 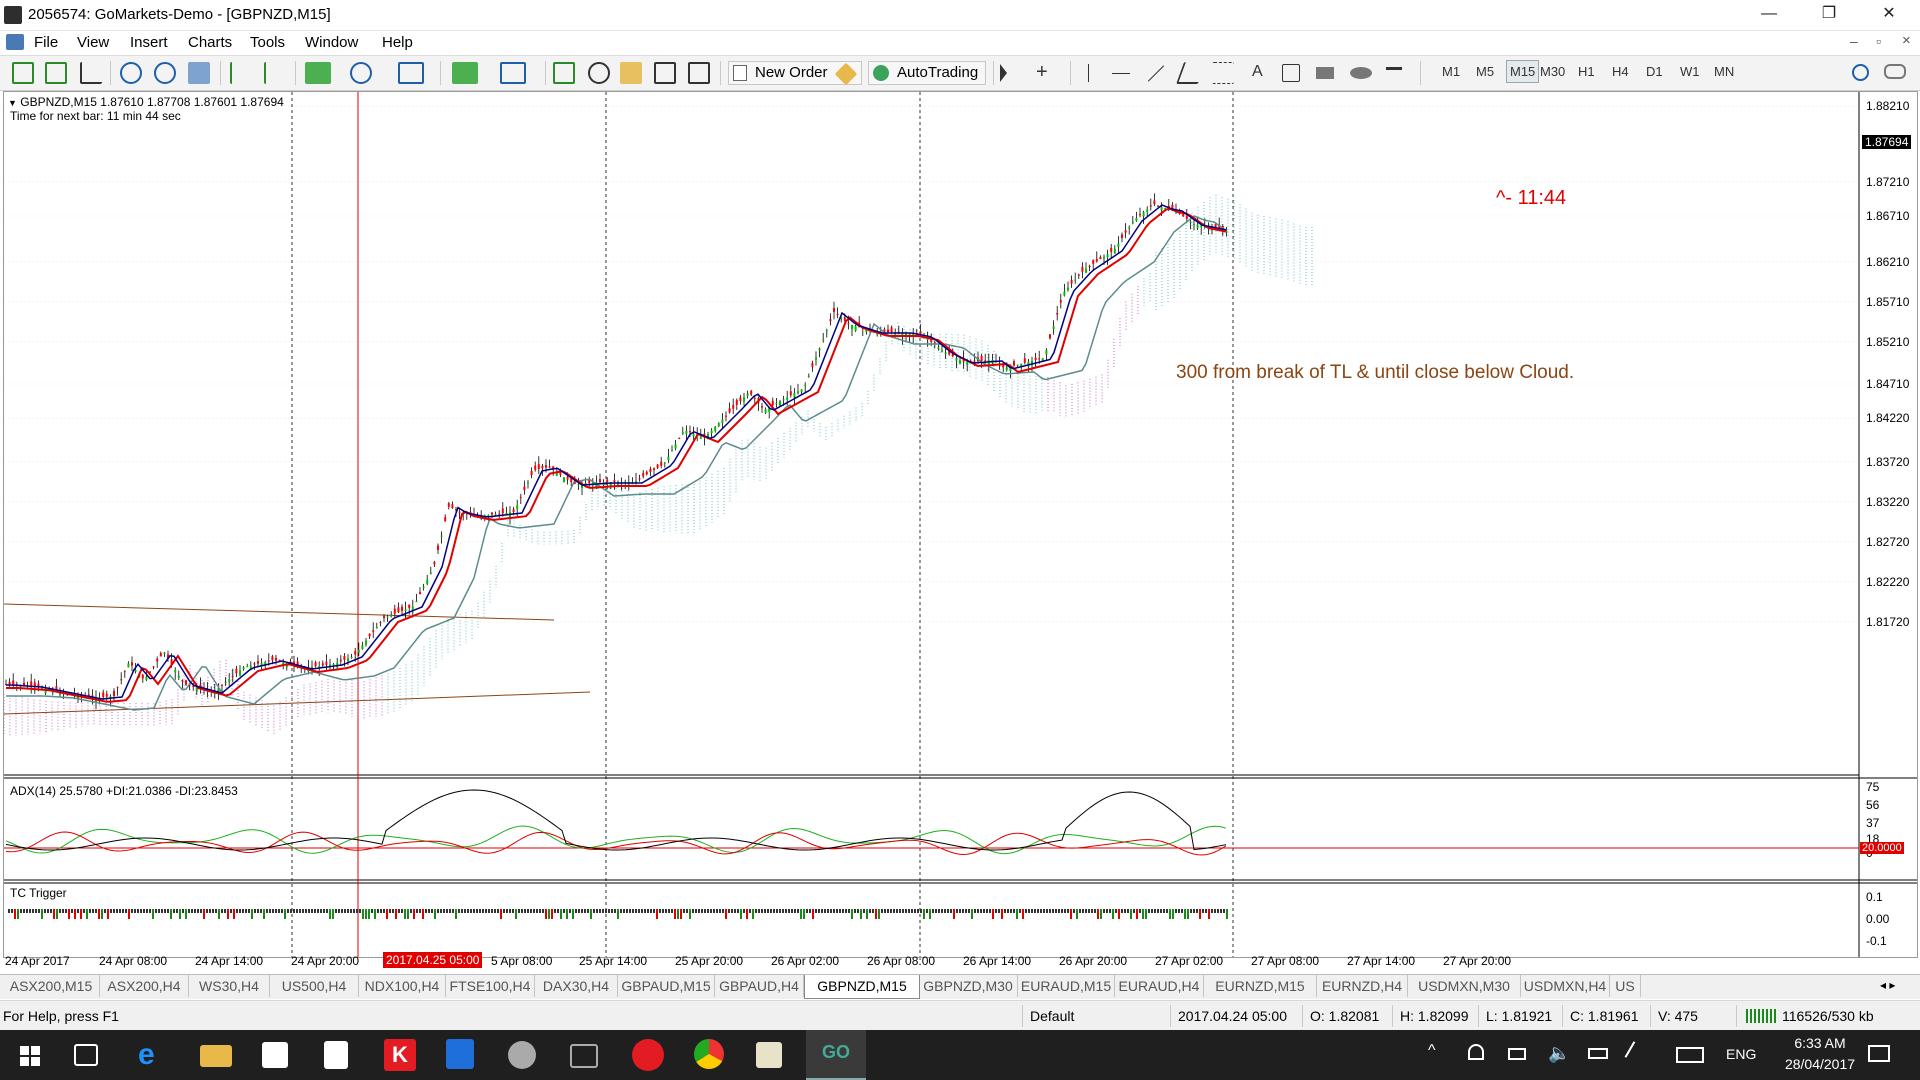 What do you see at coordinates (465, 73) in the screenshot?
I see `new-chart-icon` at bounding box center [465, 73].